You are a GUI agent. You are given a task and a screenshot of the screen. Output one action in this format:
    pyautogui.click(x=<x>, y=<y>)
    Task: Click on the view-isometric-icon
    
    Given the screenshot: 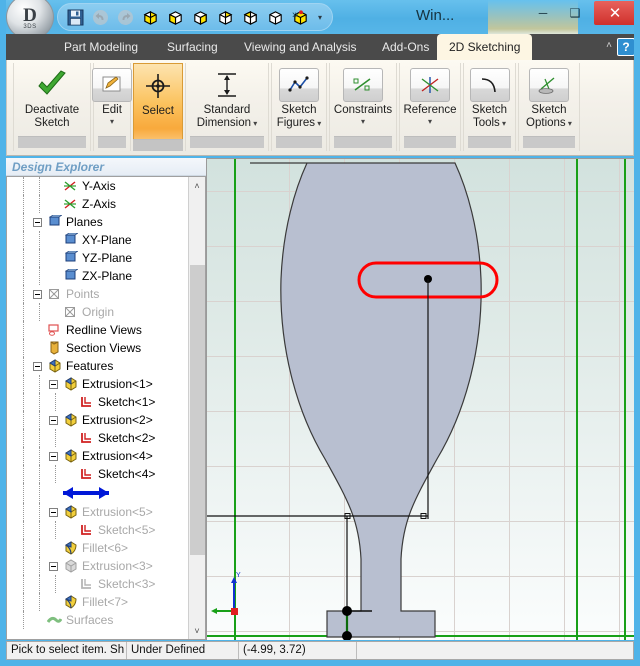 What is the action you would take?
    pyautogui.click(x=150, y=17)
    